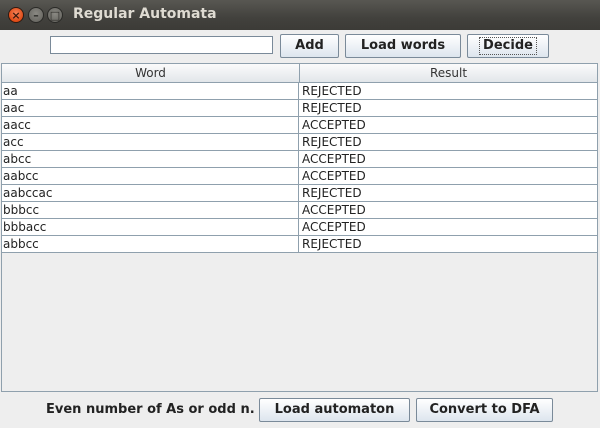  Describe the element at coordinates (334, 410) in the screenshot. I see `load-automaton-button: Load automaton` at that location.